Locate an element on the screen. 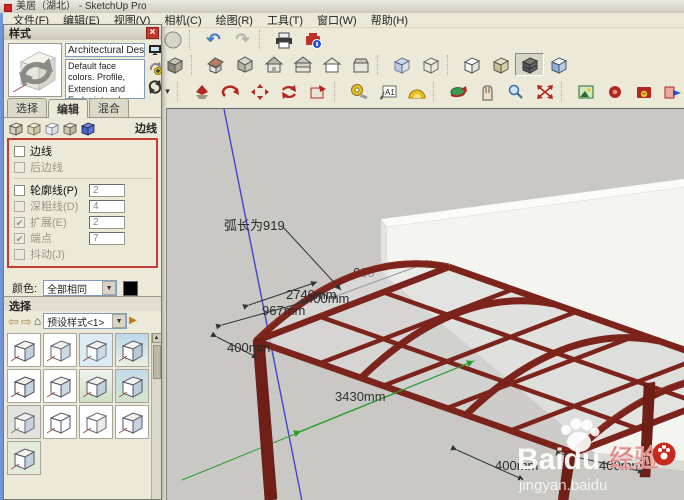 The height and width of the screenshot is (500, 684). profiles-value-field: 2 is located at coordinates (107, 190).